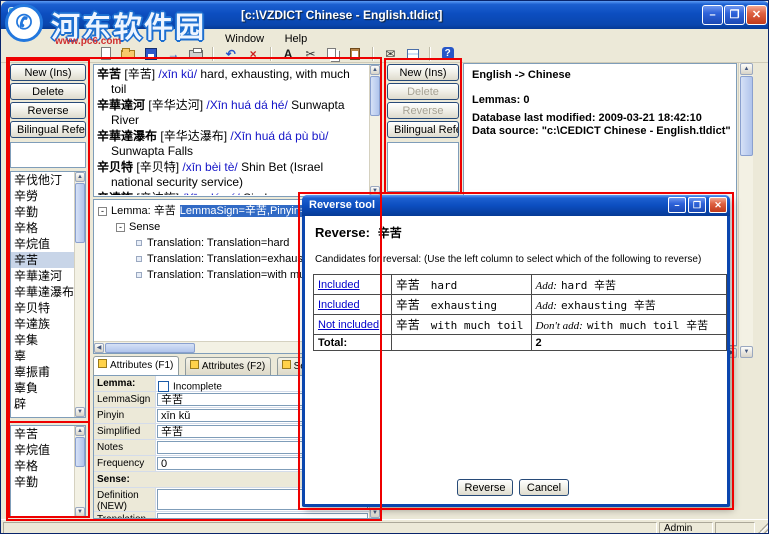  I want to click on mail-icon: ✉, so click(390, 54).